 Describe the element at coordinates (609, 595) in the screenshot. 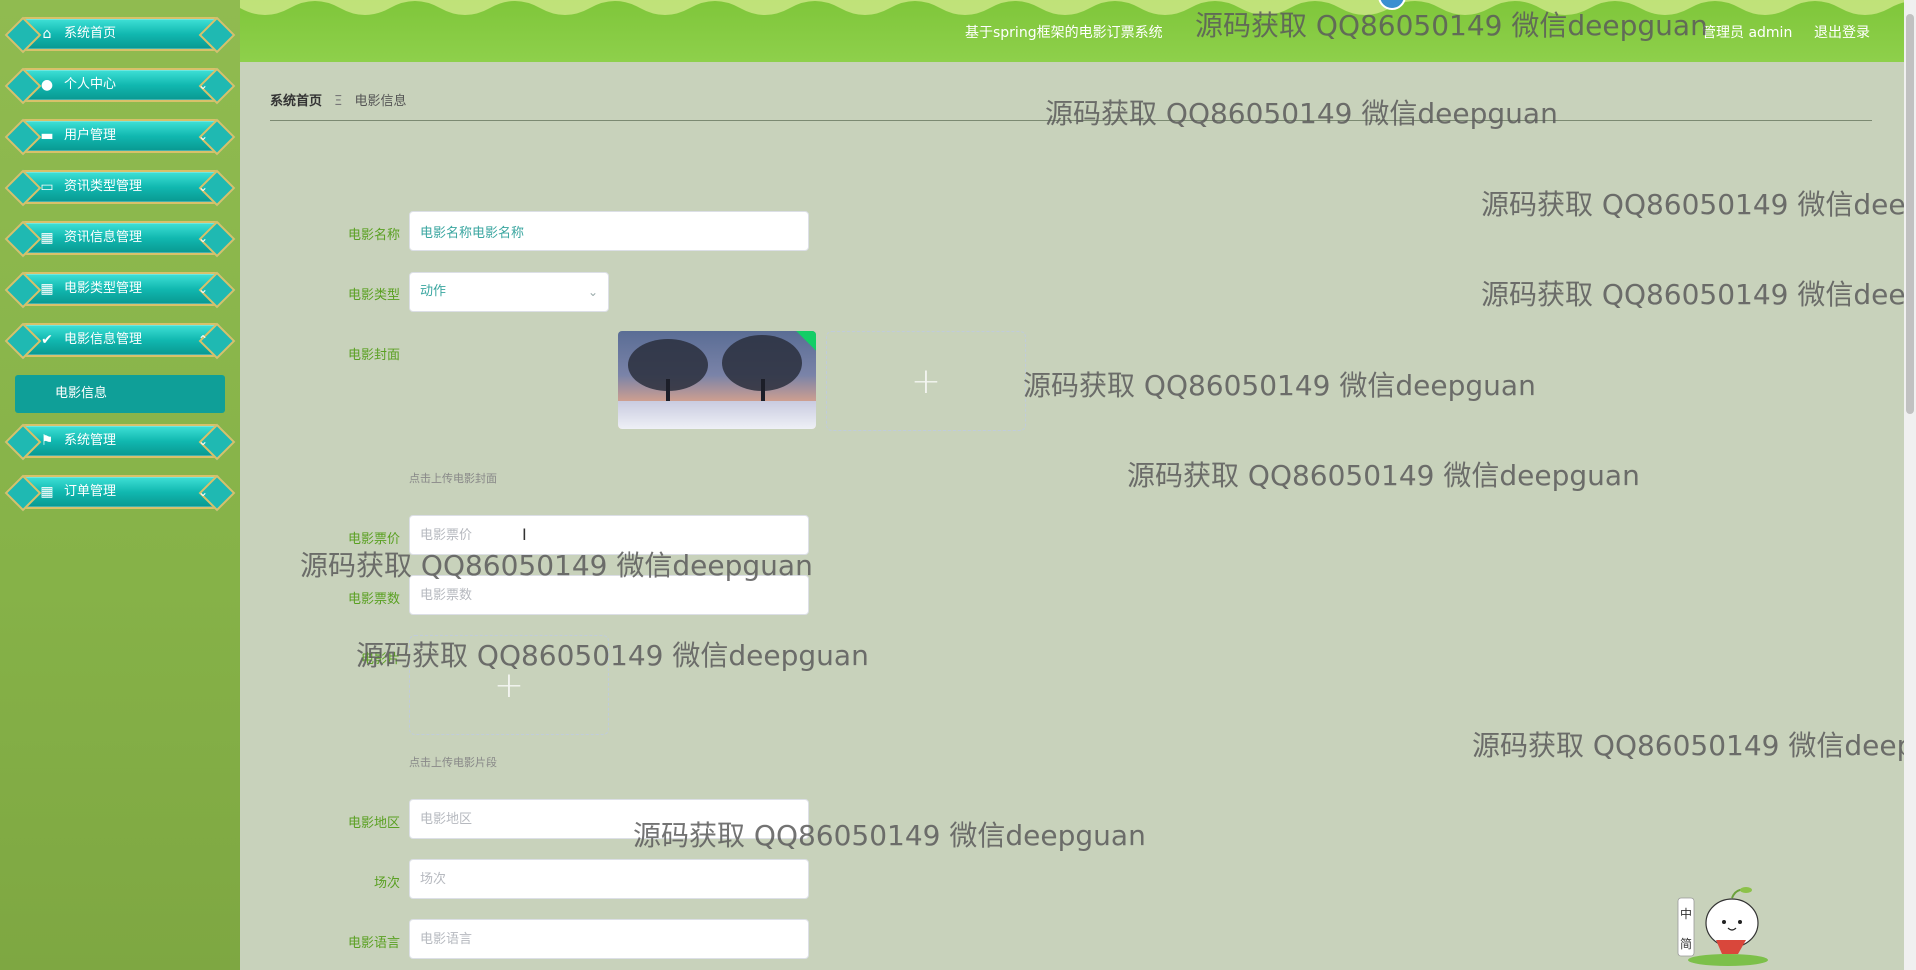

I see `movie-ticket-count-input` at that location.